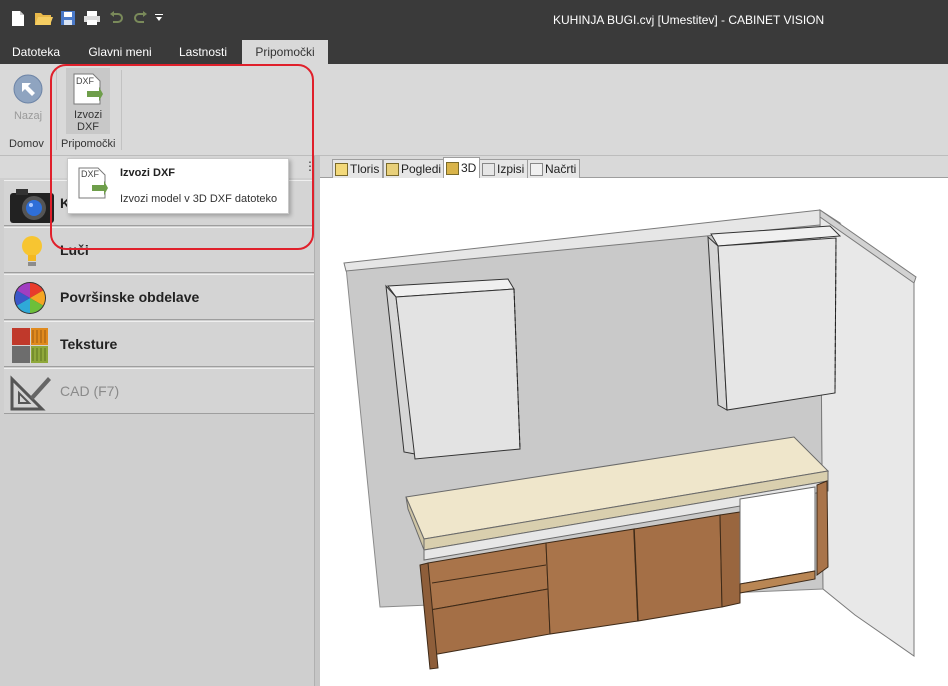 The width and height of the screenshot is (948, 686). What do you see at coordinates (159, 344) in the screenshot?
I see `panel-item-teksture: Teksture` at bounding box center [159, 344].